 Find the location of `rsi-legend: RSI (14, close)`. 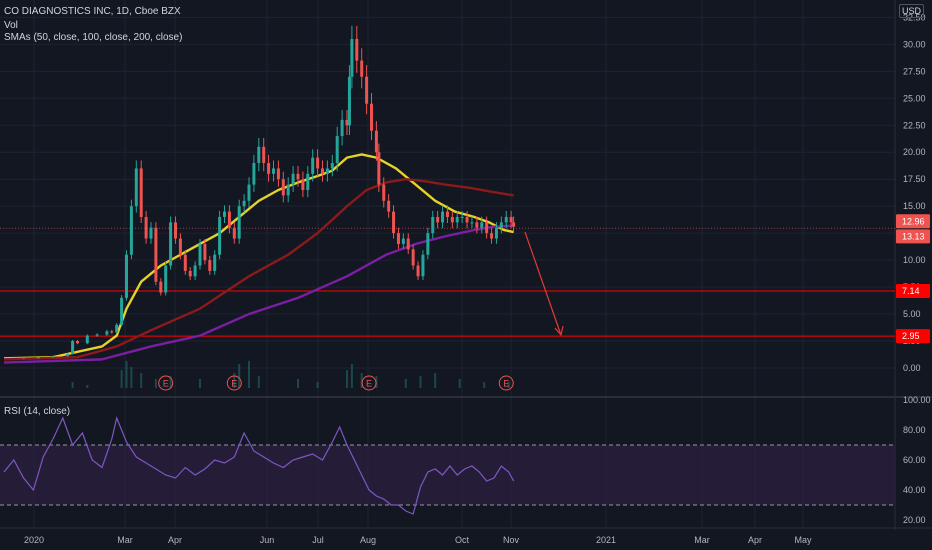

rsi-legend: RSI (14, close) is located at coordinates (37, 411).